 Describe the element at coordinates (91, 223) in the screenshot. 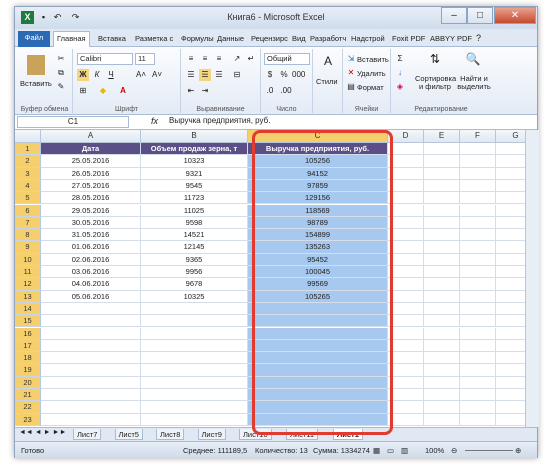

I see `cell: 30.05.2016` at that location.